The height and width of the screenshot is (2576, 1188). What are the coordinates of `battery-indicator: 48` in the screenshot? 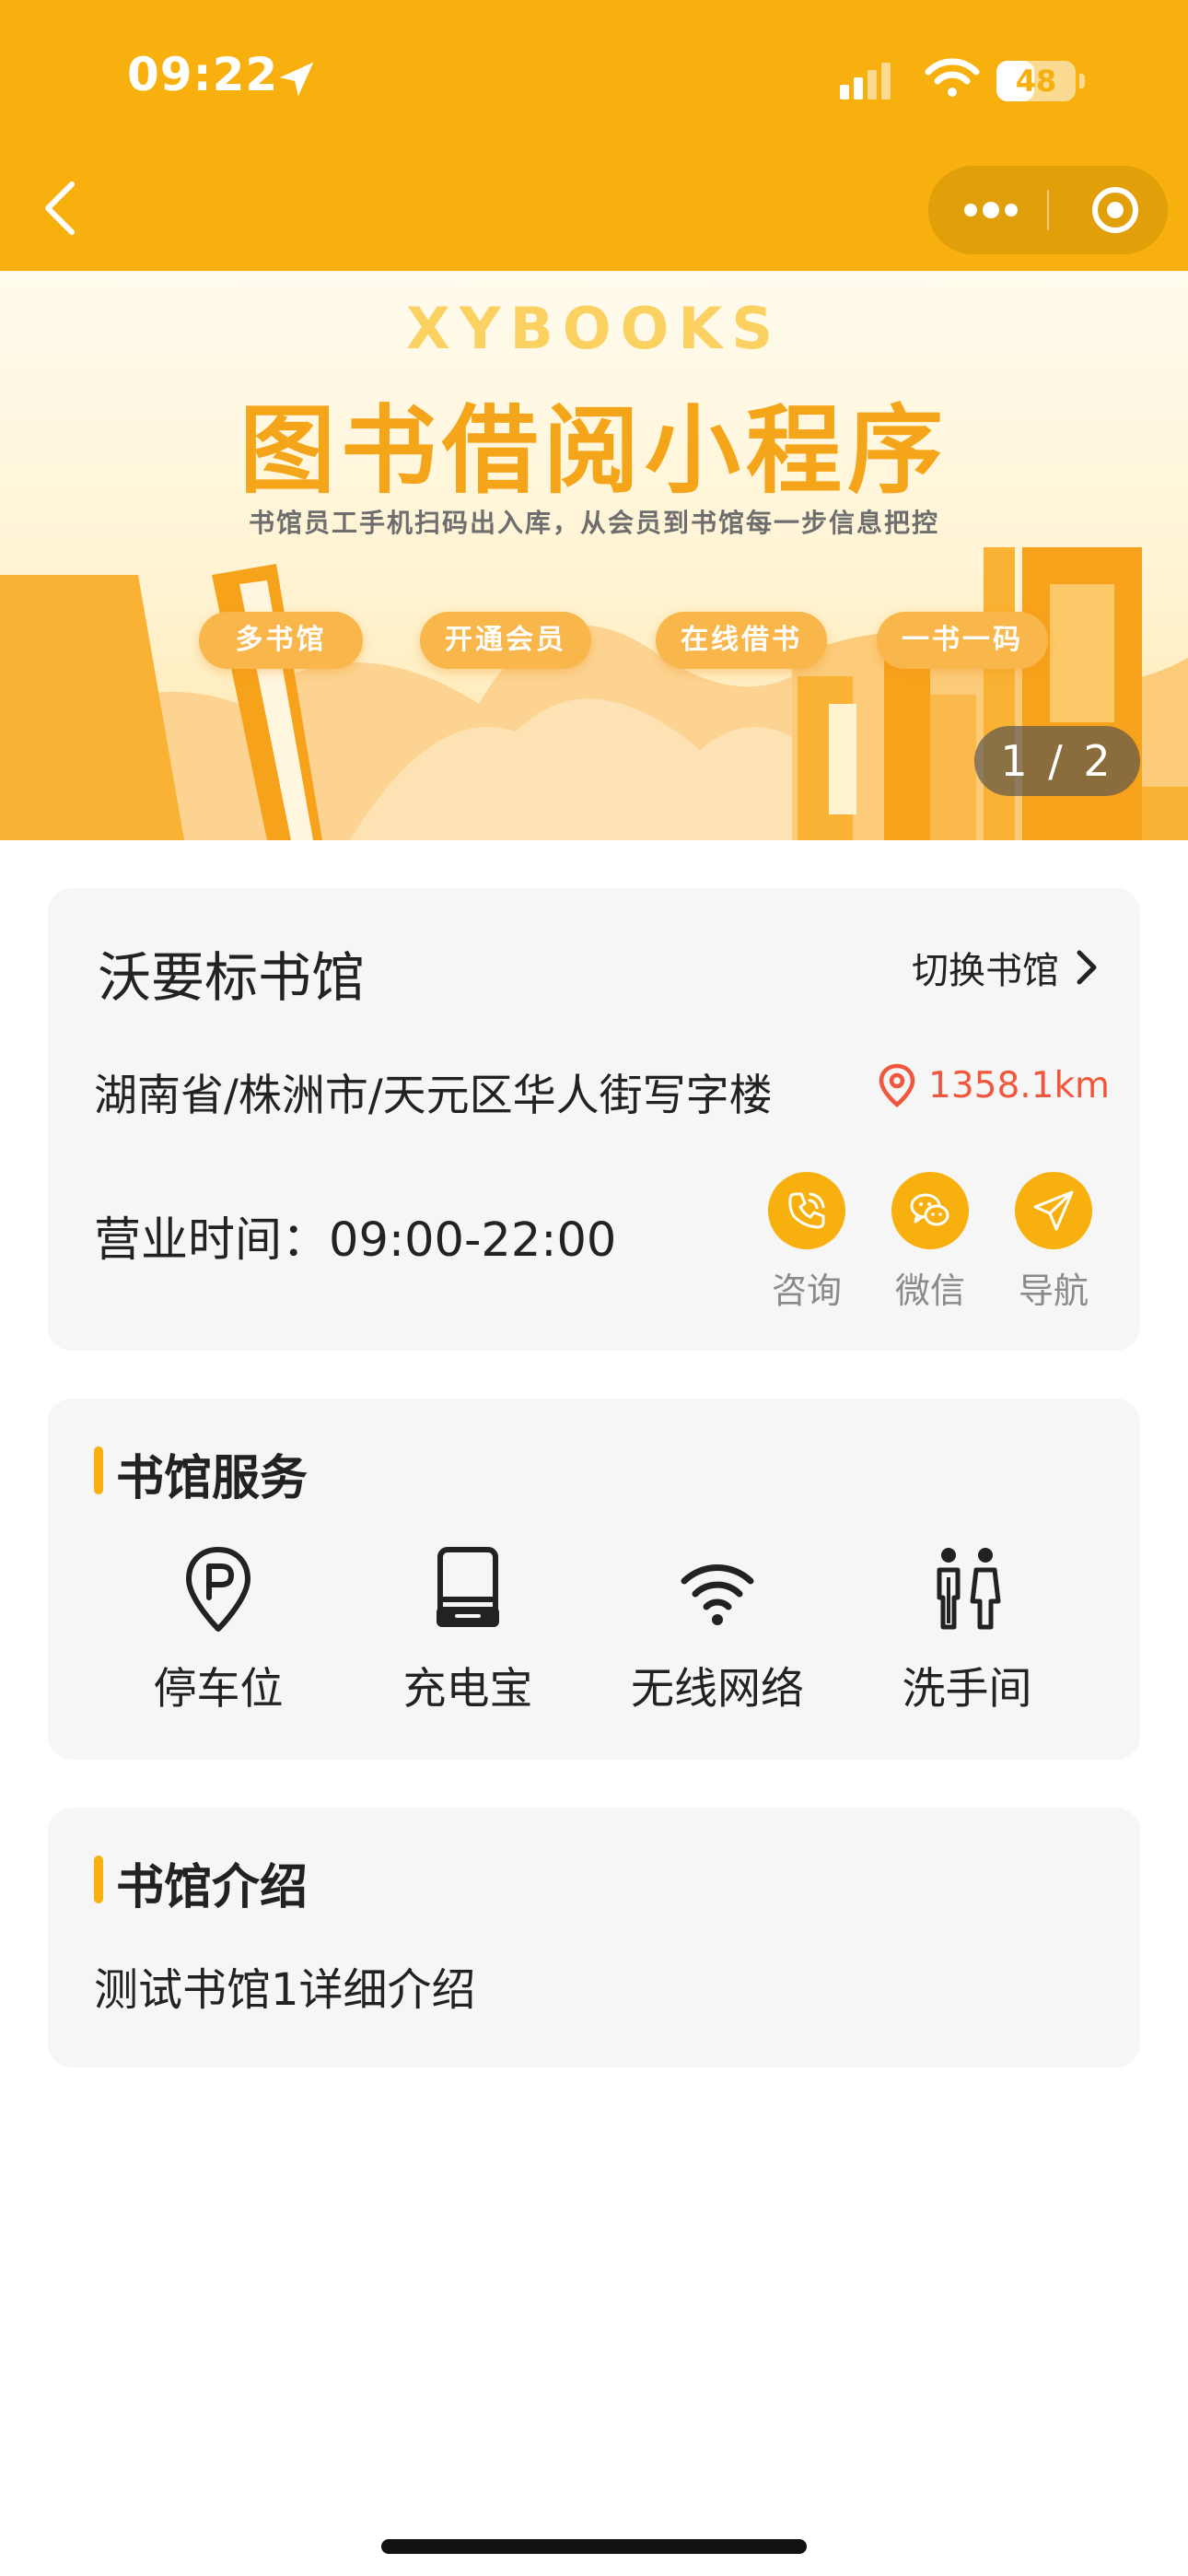 It's located at (1036, 81).